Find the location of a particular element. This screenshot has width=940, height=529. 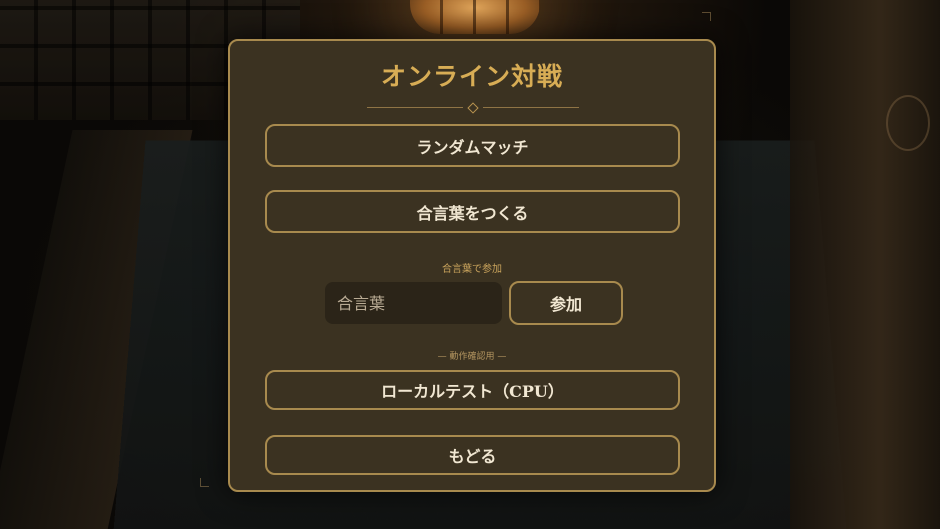

passphrase-input is located at coordinates (413, 303).